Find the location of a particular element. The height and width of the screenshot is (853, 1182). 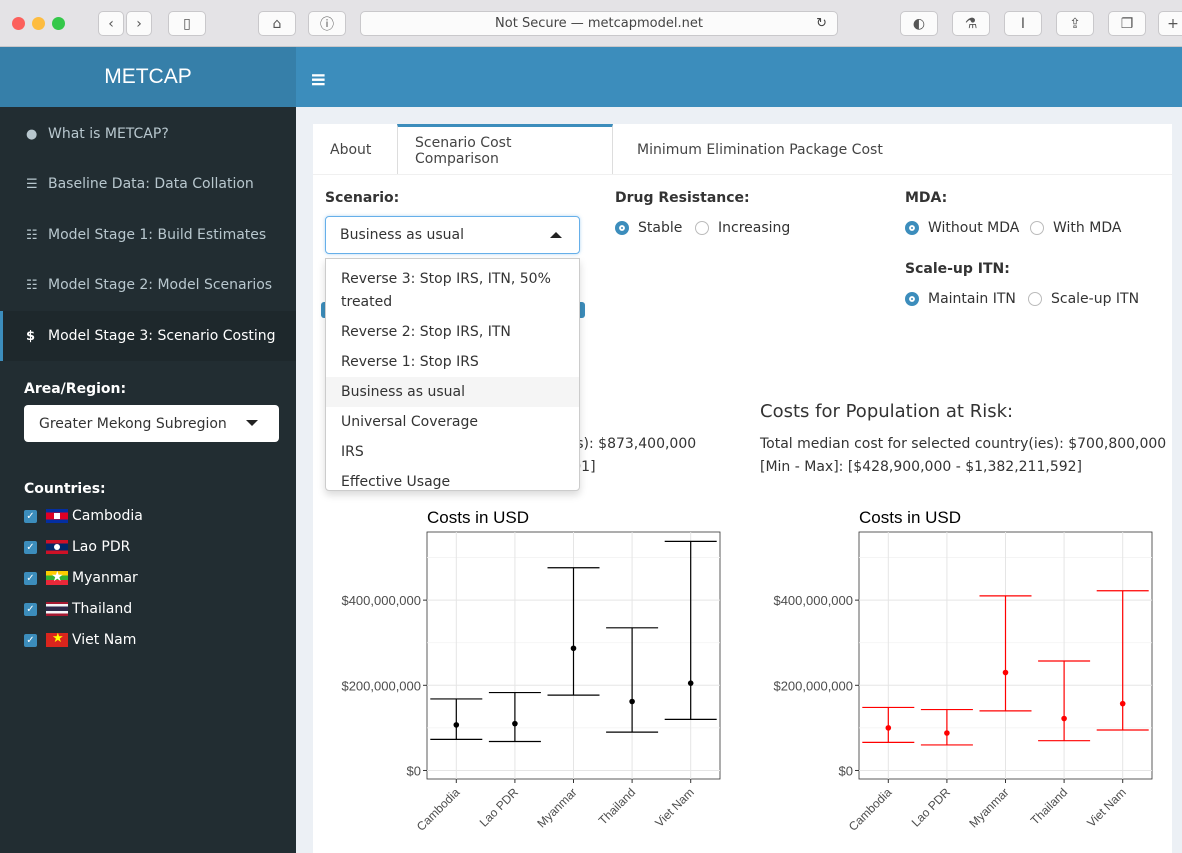

home-button: ⌂ is located at coordinates (277, 23).